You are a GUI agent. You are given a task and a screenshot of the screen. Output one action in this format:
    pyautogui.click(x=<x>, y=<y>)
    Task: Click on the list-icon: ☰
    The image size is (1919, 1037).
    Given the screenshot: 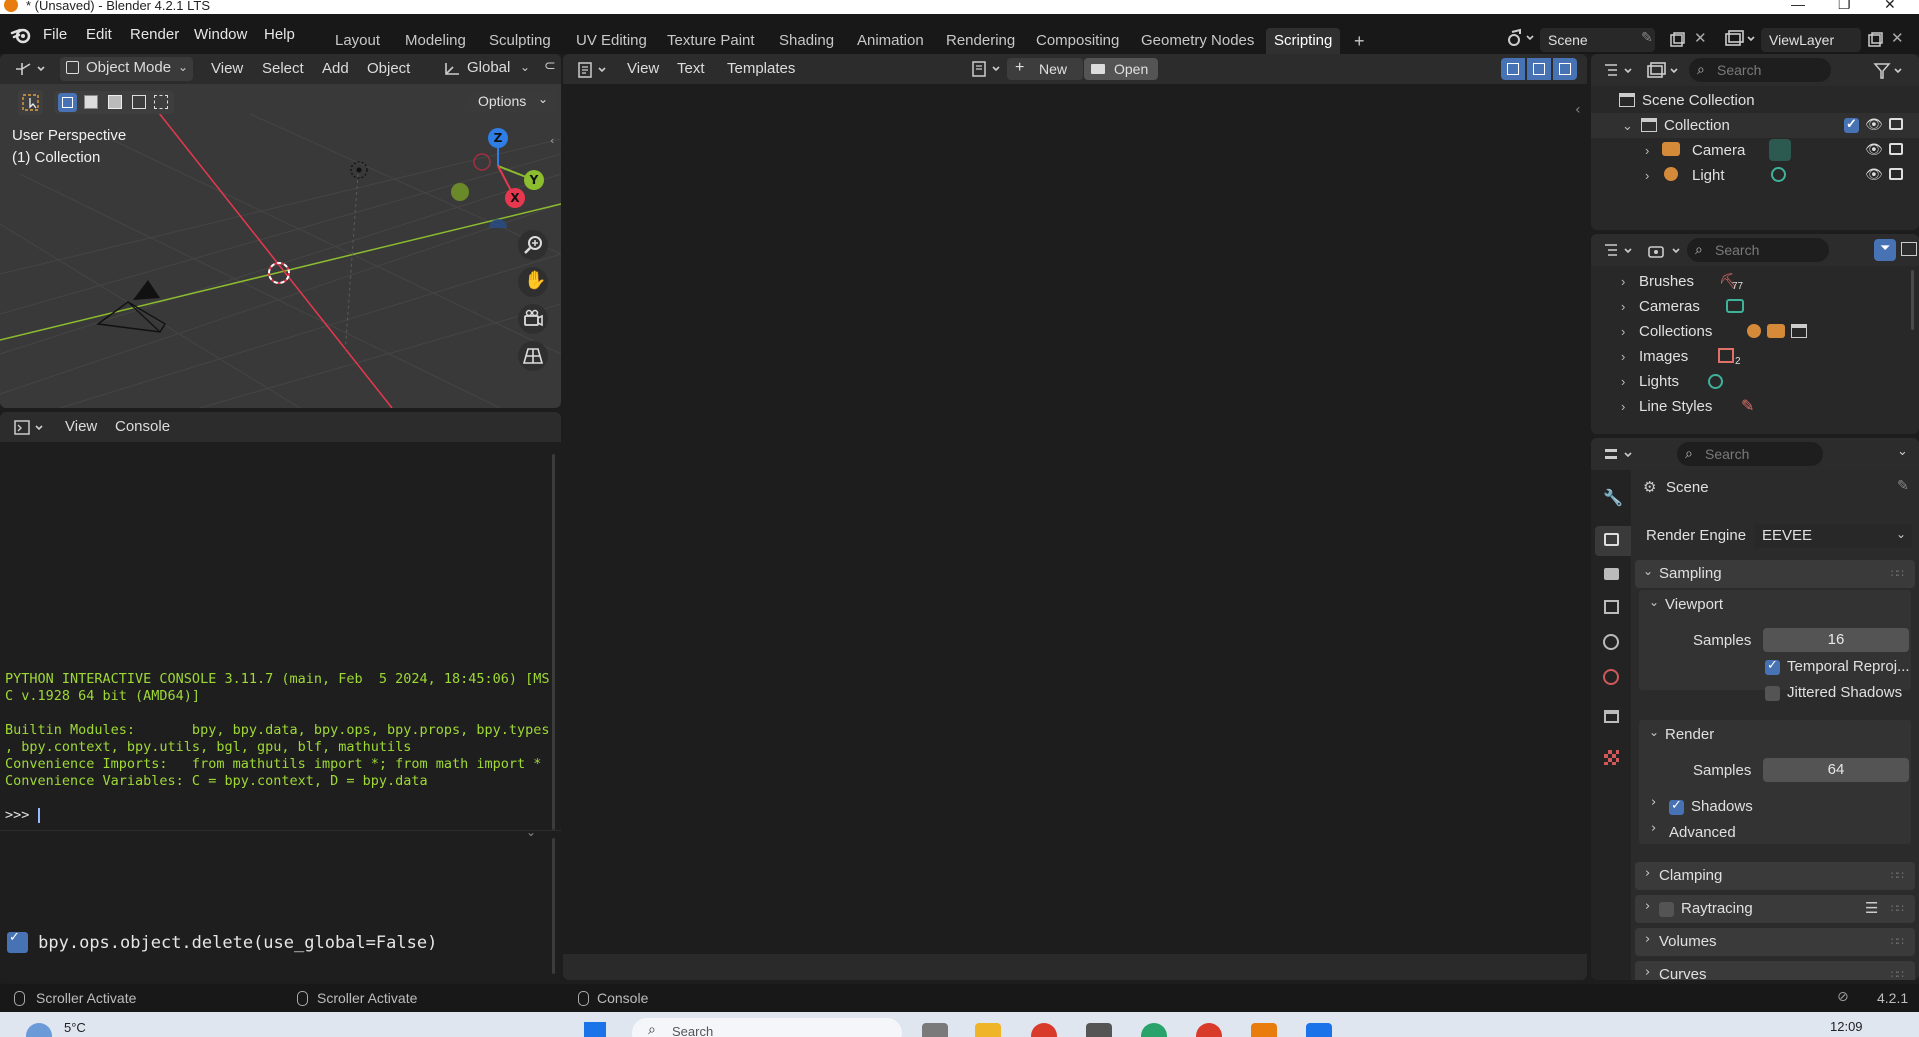 What is the action you would take?
    pyautogui.click(x=1871, y=908)
    